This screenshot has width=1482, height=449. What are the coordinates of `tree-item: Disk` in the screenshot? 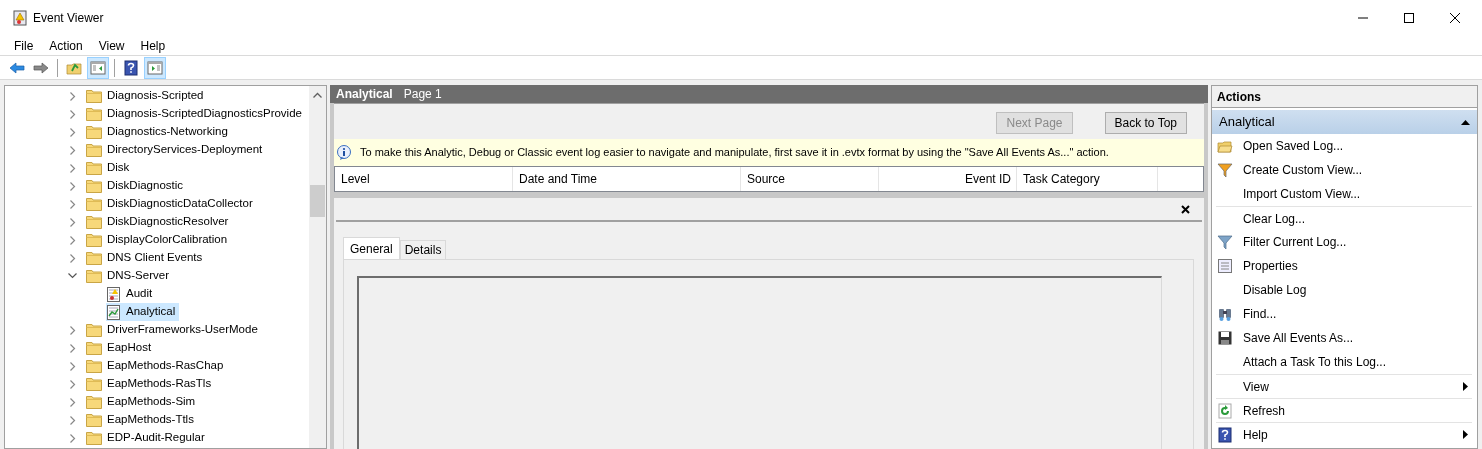 It's located at (118, 168).